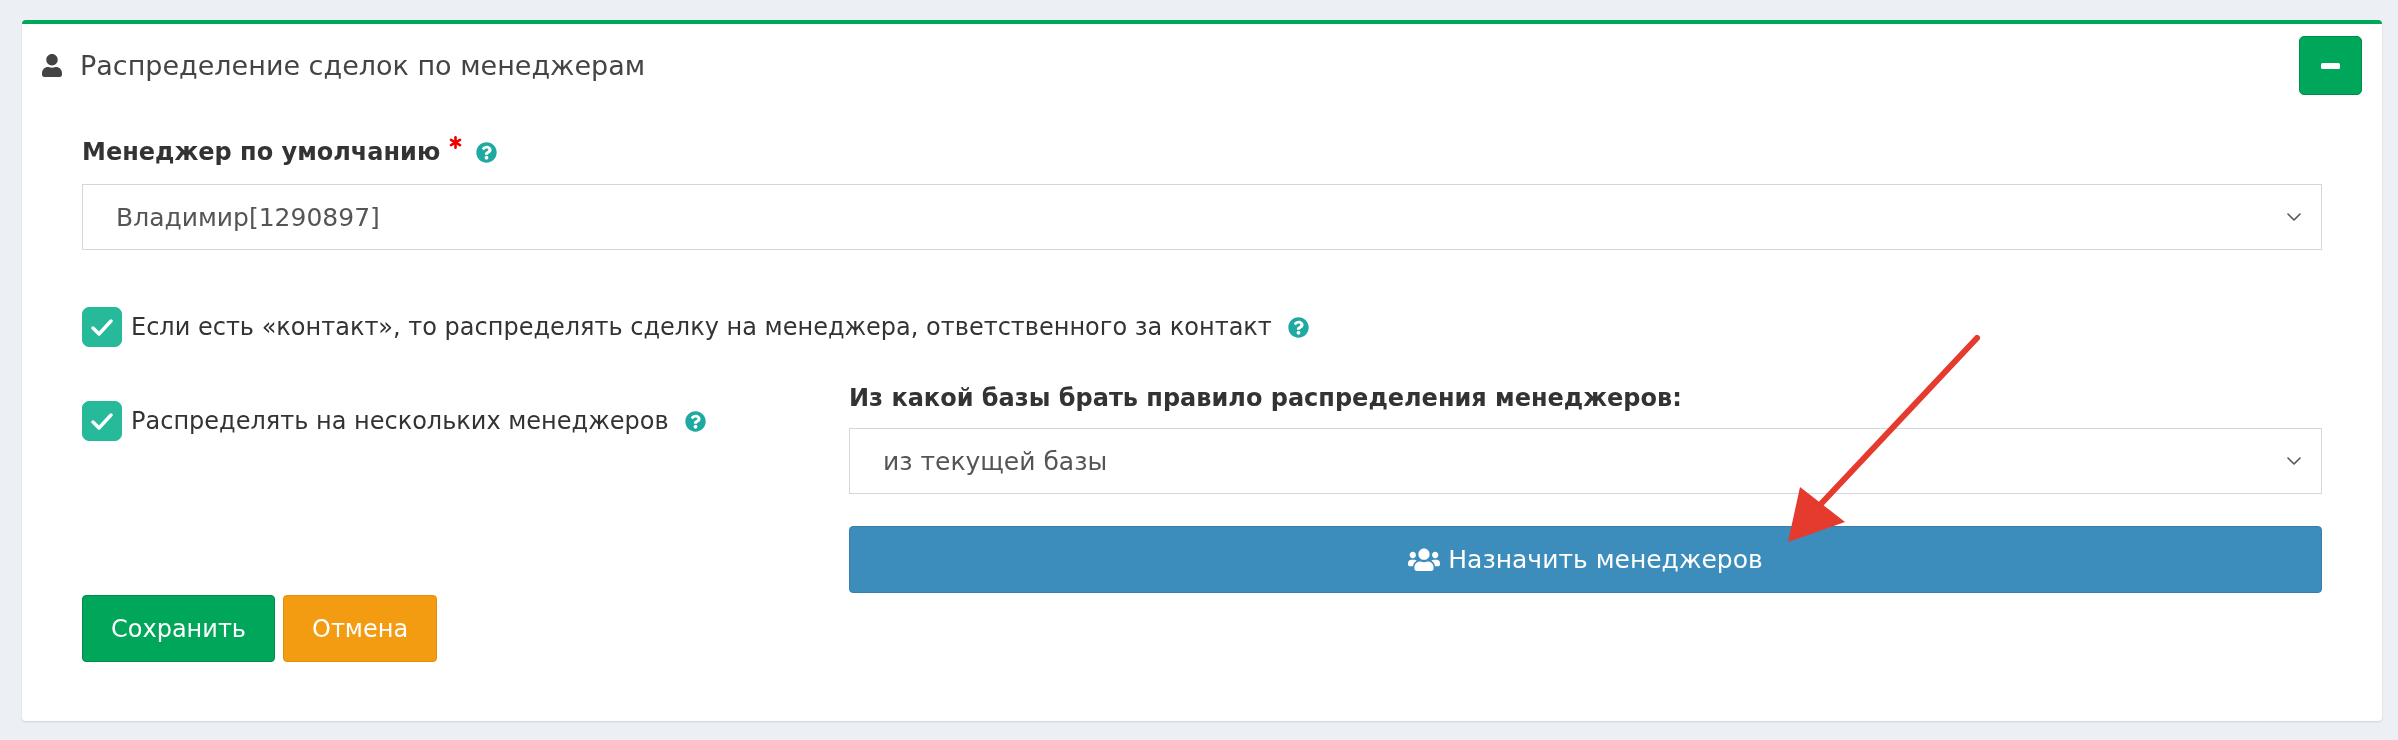 The image size is (2398, 740). I want to click on checkbox-label: Если есть «контакт», то распределять сделку на менеджера, ответственного за контакт, so click(701, 327).